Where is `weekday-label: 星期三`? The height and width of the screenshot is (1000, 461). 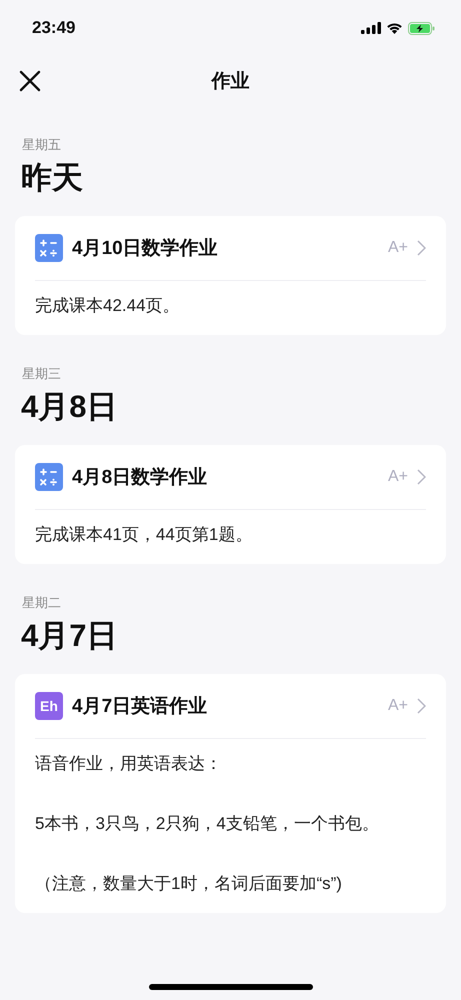
weekday-label: 星期三 is located at coordinates (41, 374).